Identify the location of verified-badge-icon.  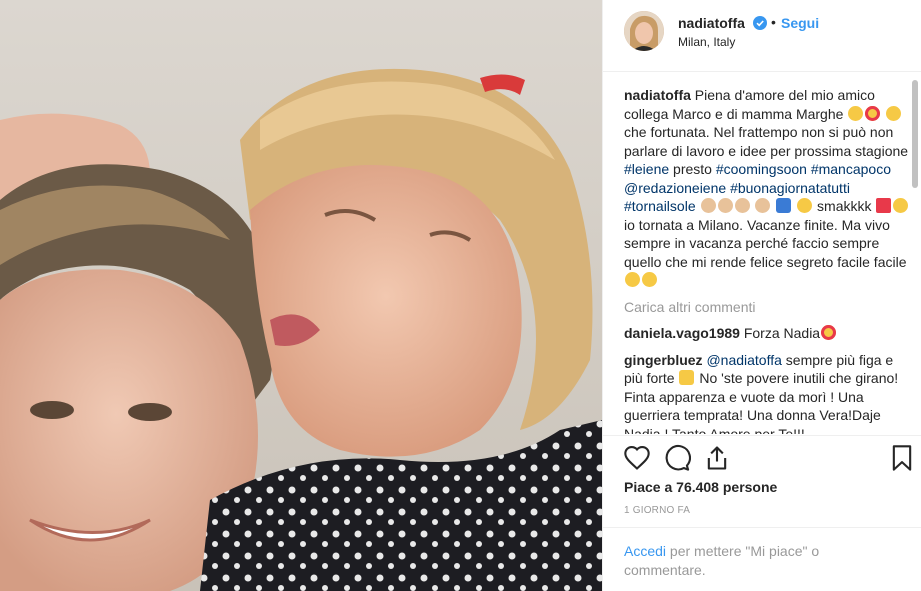
(760, 23).